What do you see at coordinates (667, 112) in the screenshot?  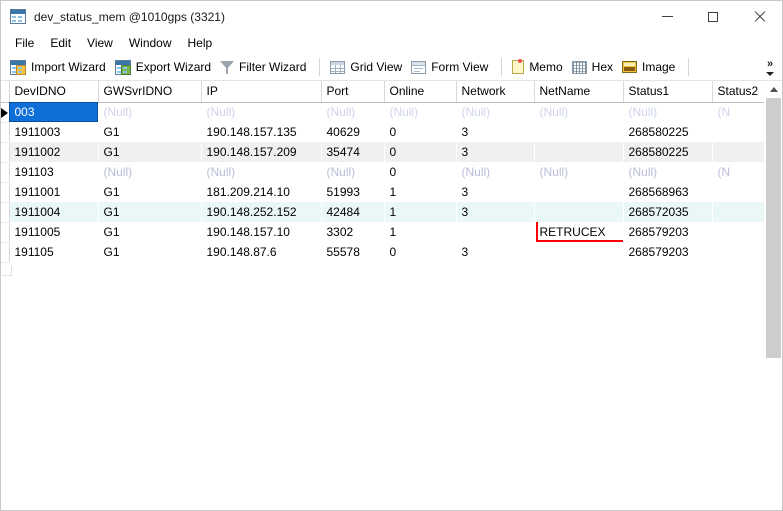 I see `cell-status1: (Null)` at bounding box center [667, 112].